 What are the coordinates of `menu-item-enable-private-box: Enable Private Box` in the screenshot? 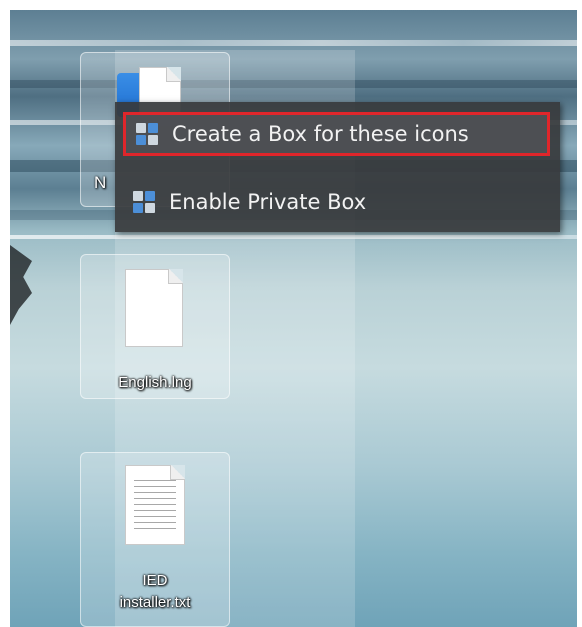 It's located at (336, 202).